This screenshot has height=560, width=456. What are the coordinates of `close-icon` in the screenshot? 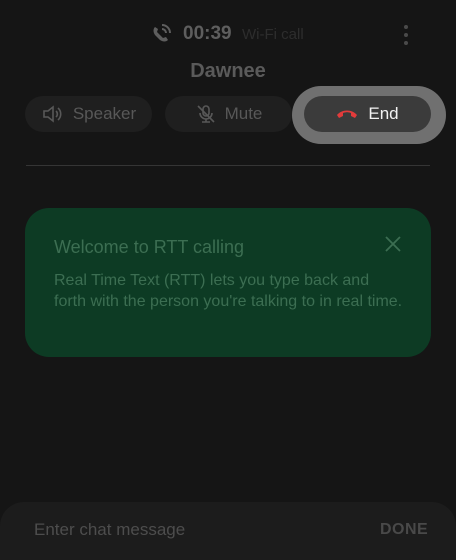 It's located at (393, 244).